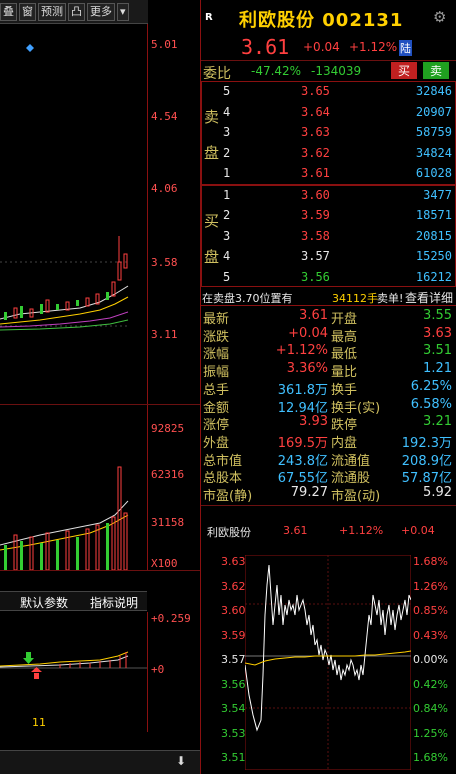  What do you see at coordinates (336, 71) in the screenshot?
I see `weibi-diff: -134039` at bounding box center [336, 71].